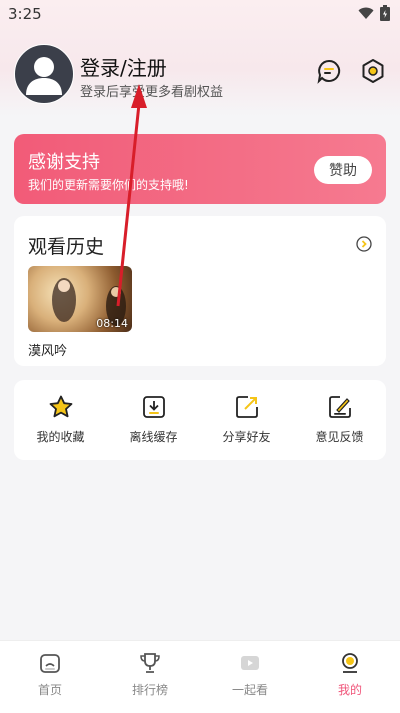 This screenshot has height=713, width=400. Describe the element at coordinates (200, 14) in the screenshot. I see `status-bar: 3:25` at that location.